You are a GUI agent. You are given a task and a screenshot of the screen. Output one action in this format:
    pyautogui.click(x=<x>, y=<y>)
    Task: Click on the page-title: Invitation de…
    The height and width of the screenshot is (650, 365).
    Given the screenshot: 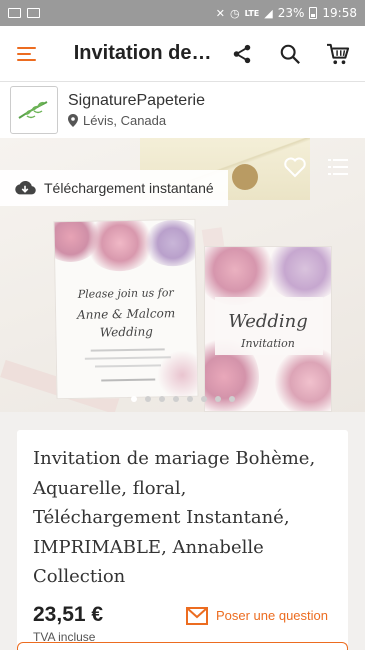 What is the action you would take?
    pyautogui.click(x=142, y=53)
    